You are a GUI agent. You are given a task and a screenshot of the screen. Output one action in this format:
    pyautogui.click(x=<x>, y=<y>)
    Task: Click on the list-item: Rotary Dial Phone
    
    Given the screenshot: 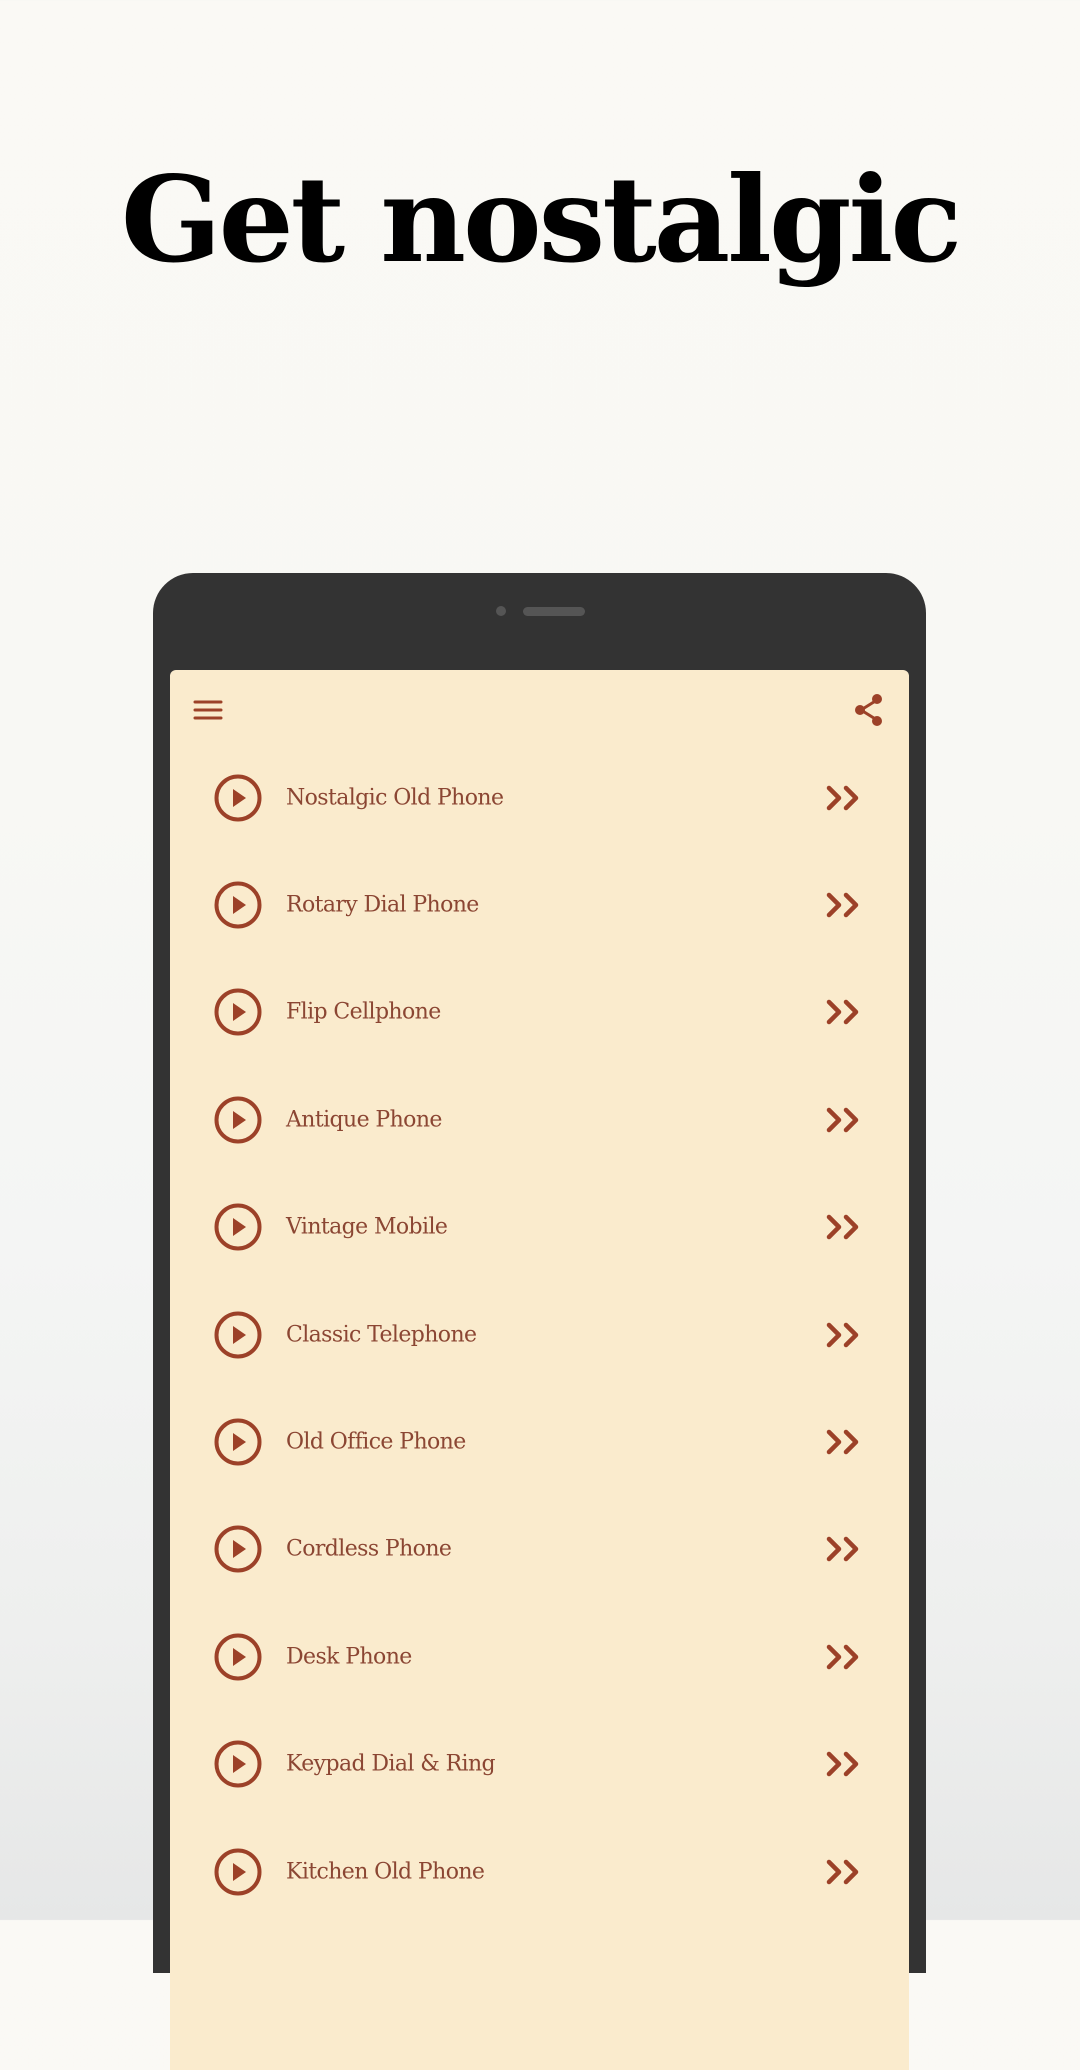 What is the action you would take?
    pyautogui.click(x=539, y=904)
    